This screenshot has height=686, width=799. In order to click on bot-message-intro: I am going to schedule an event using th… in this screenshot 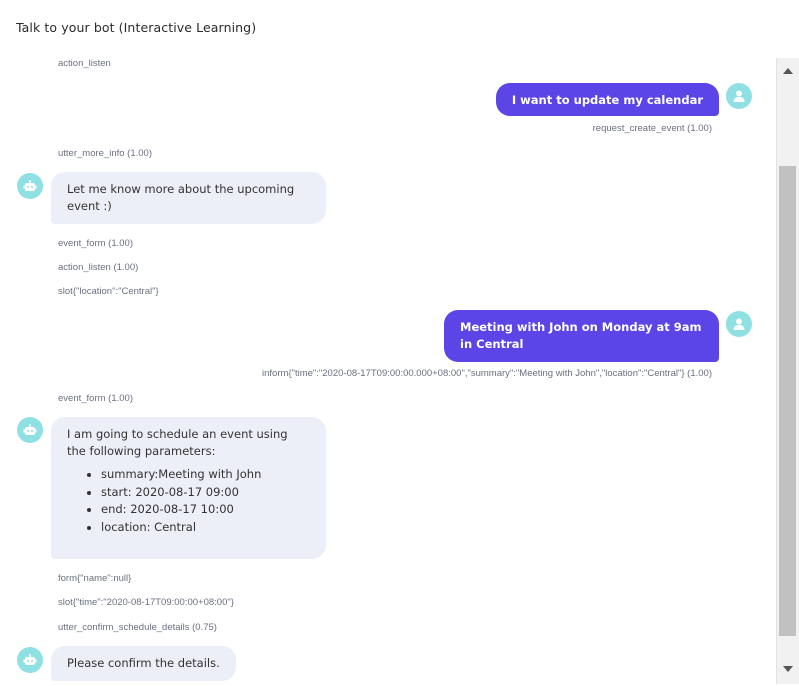, I will do `click(177, 442)`.